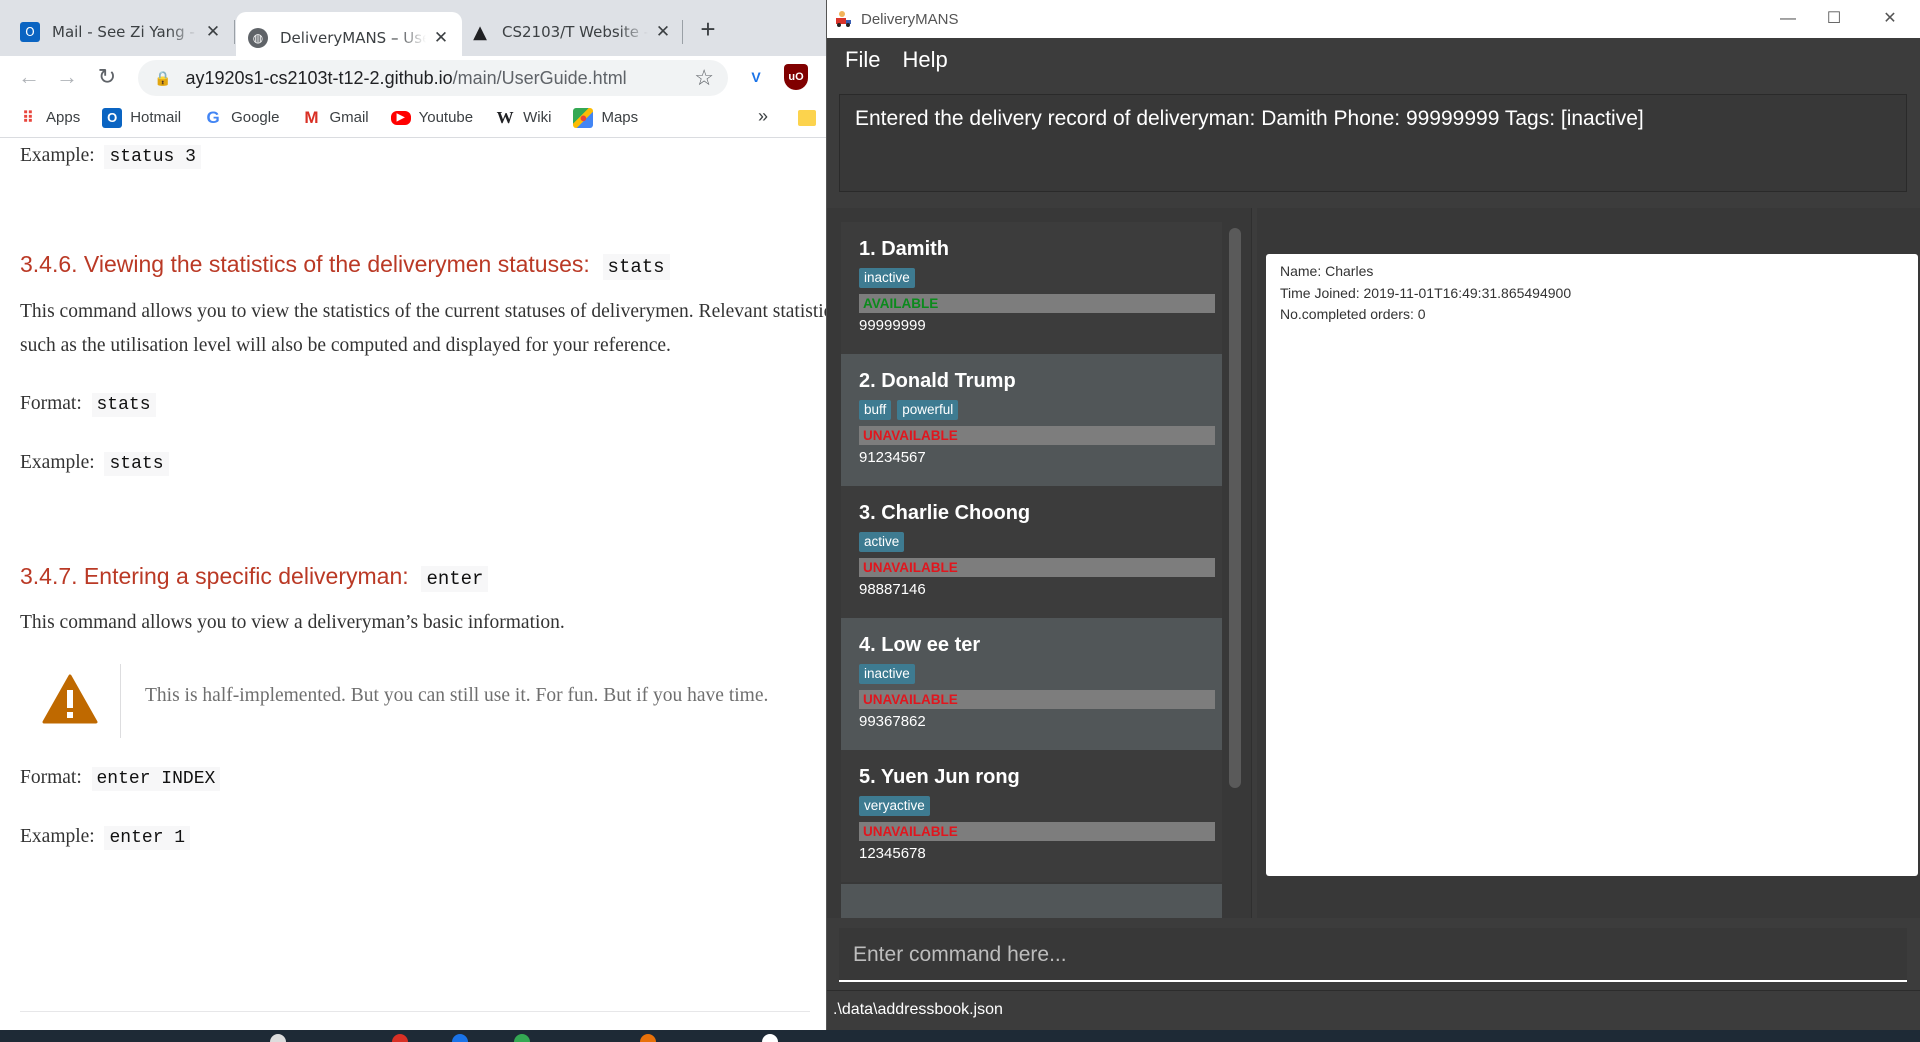 The image size is (1920, 1042). Describe the element at coordinates (505, 117) in the screenshot. I see `wikipedia-icon: W` at that location.